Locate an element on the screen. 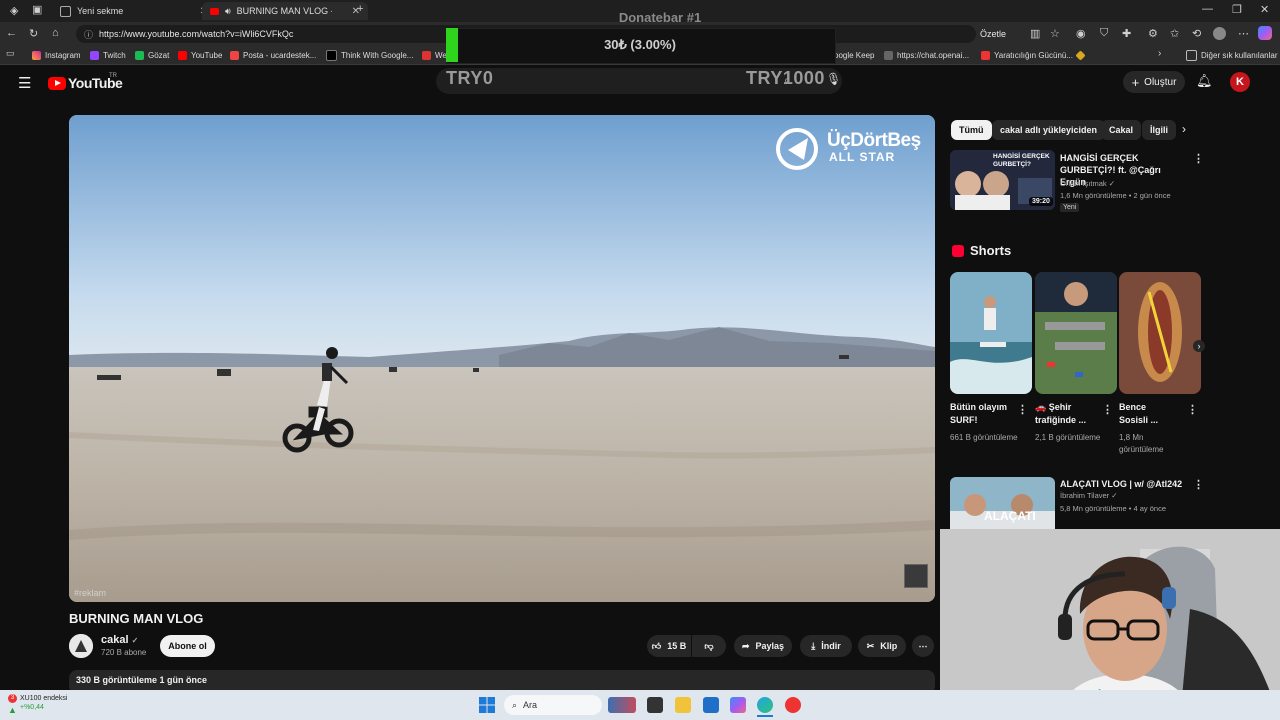 The height and width of the screenshot is (720, 1280). thumbs-down-icon: 👎︎ is located at coordinates (709, 645).